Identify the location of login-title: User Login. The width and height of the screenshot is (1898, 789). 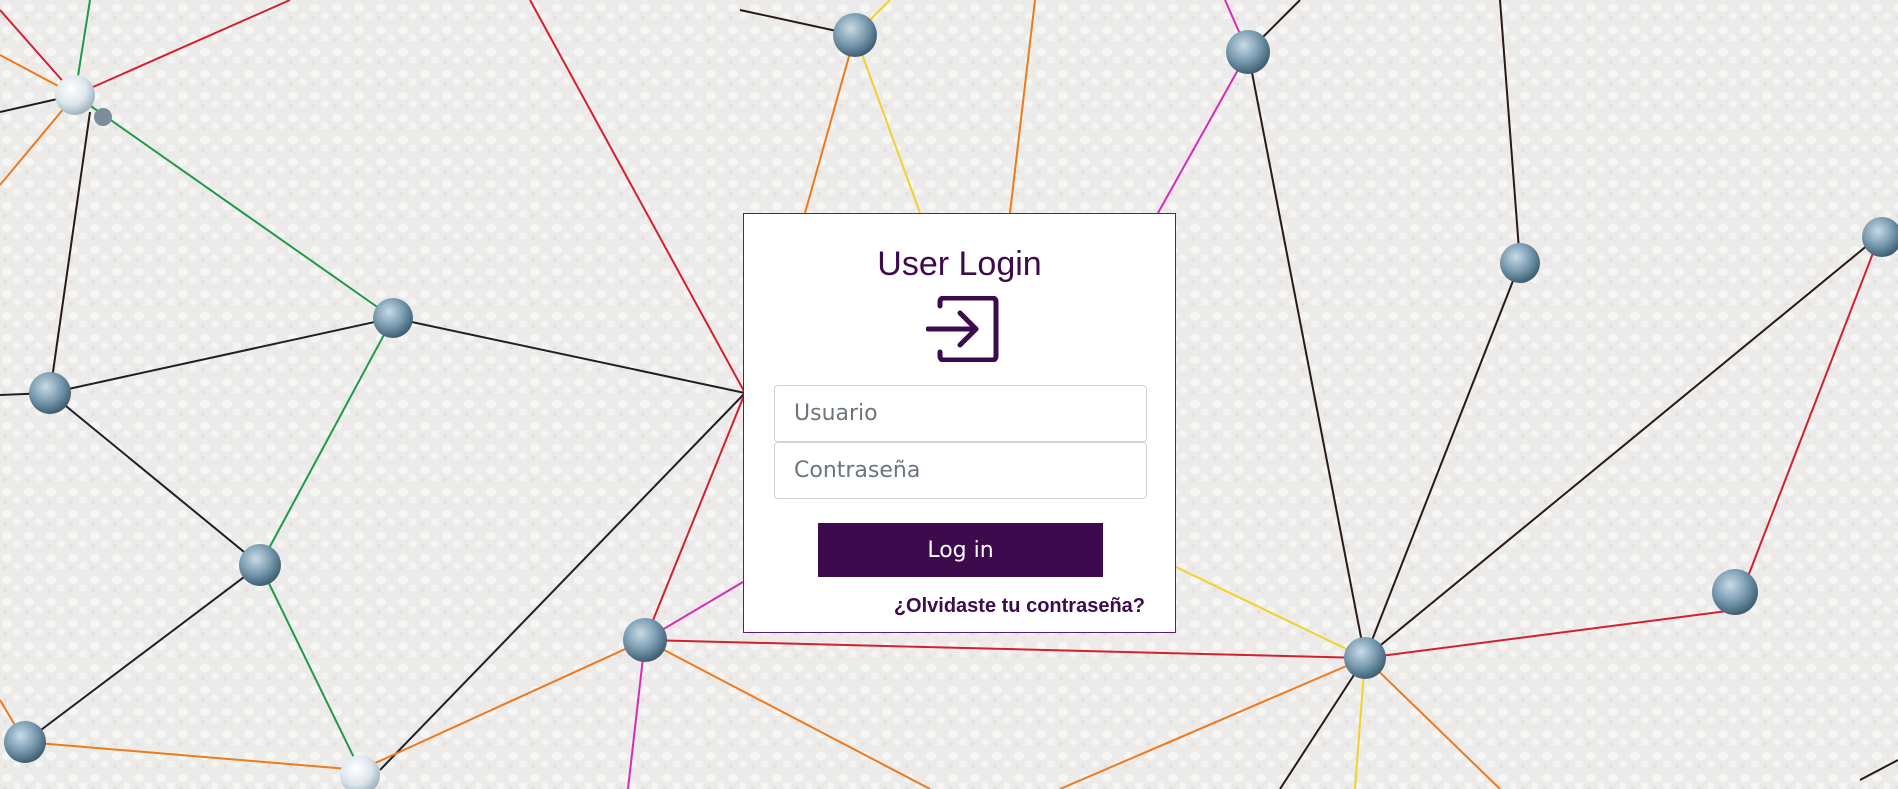
(959, 264).